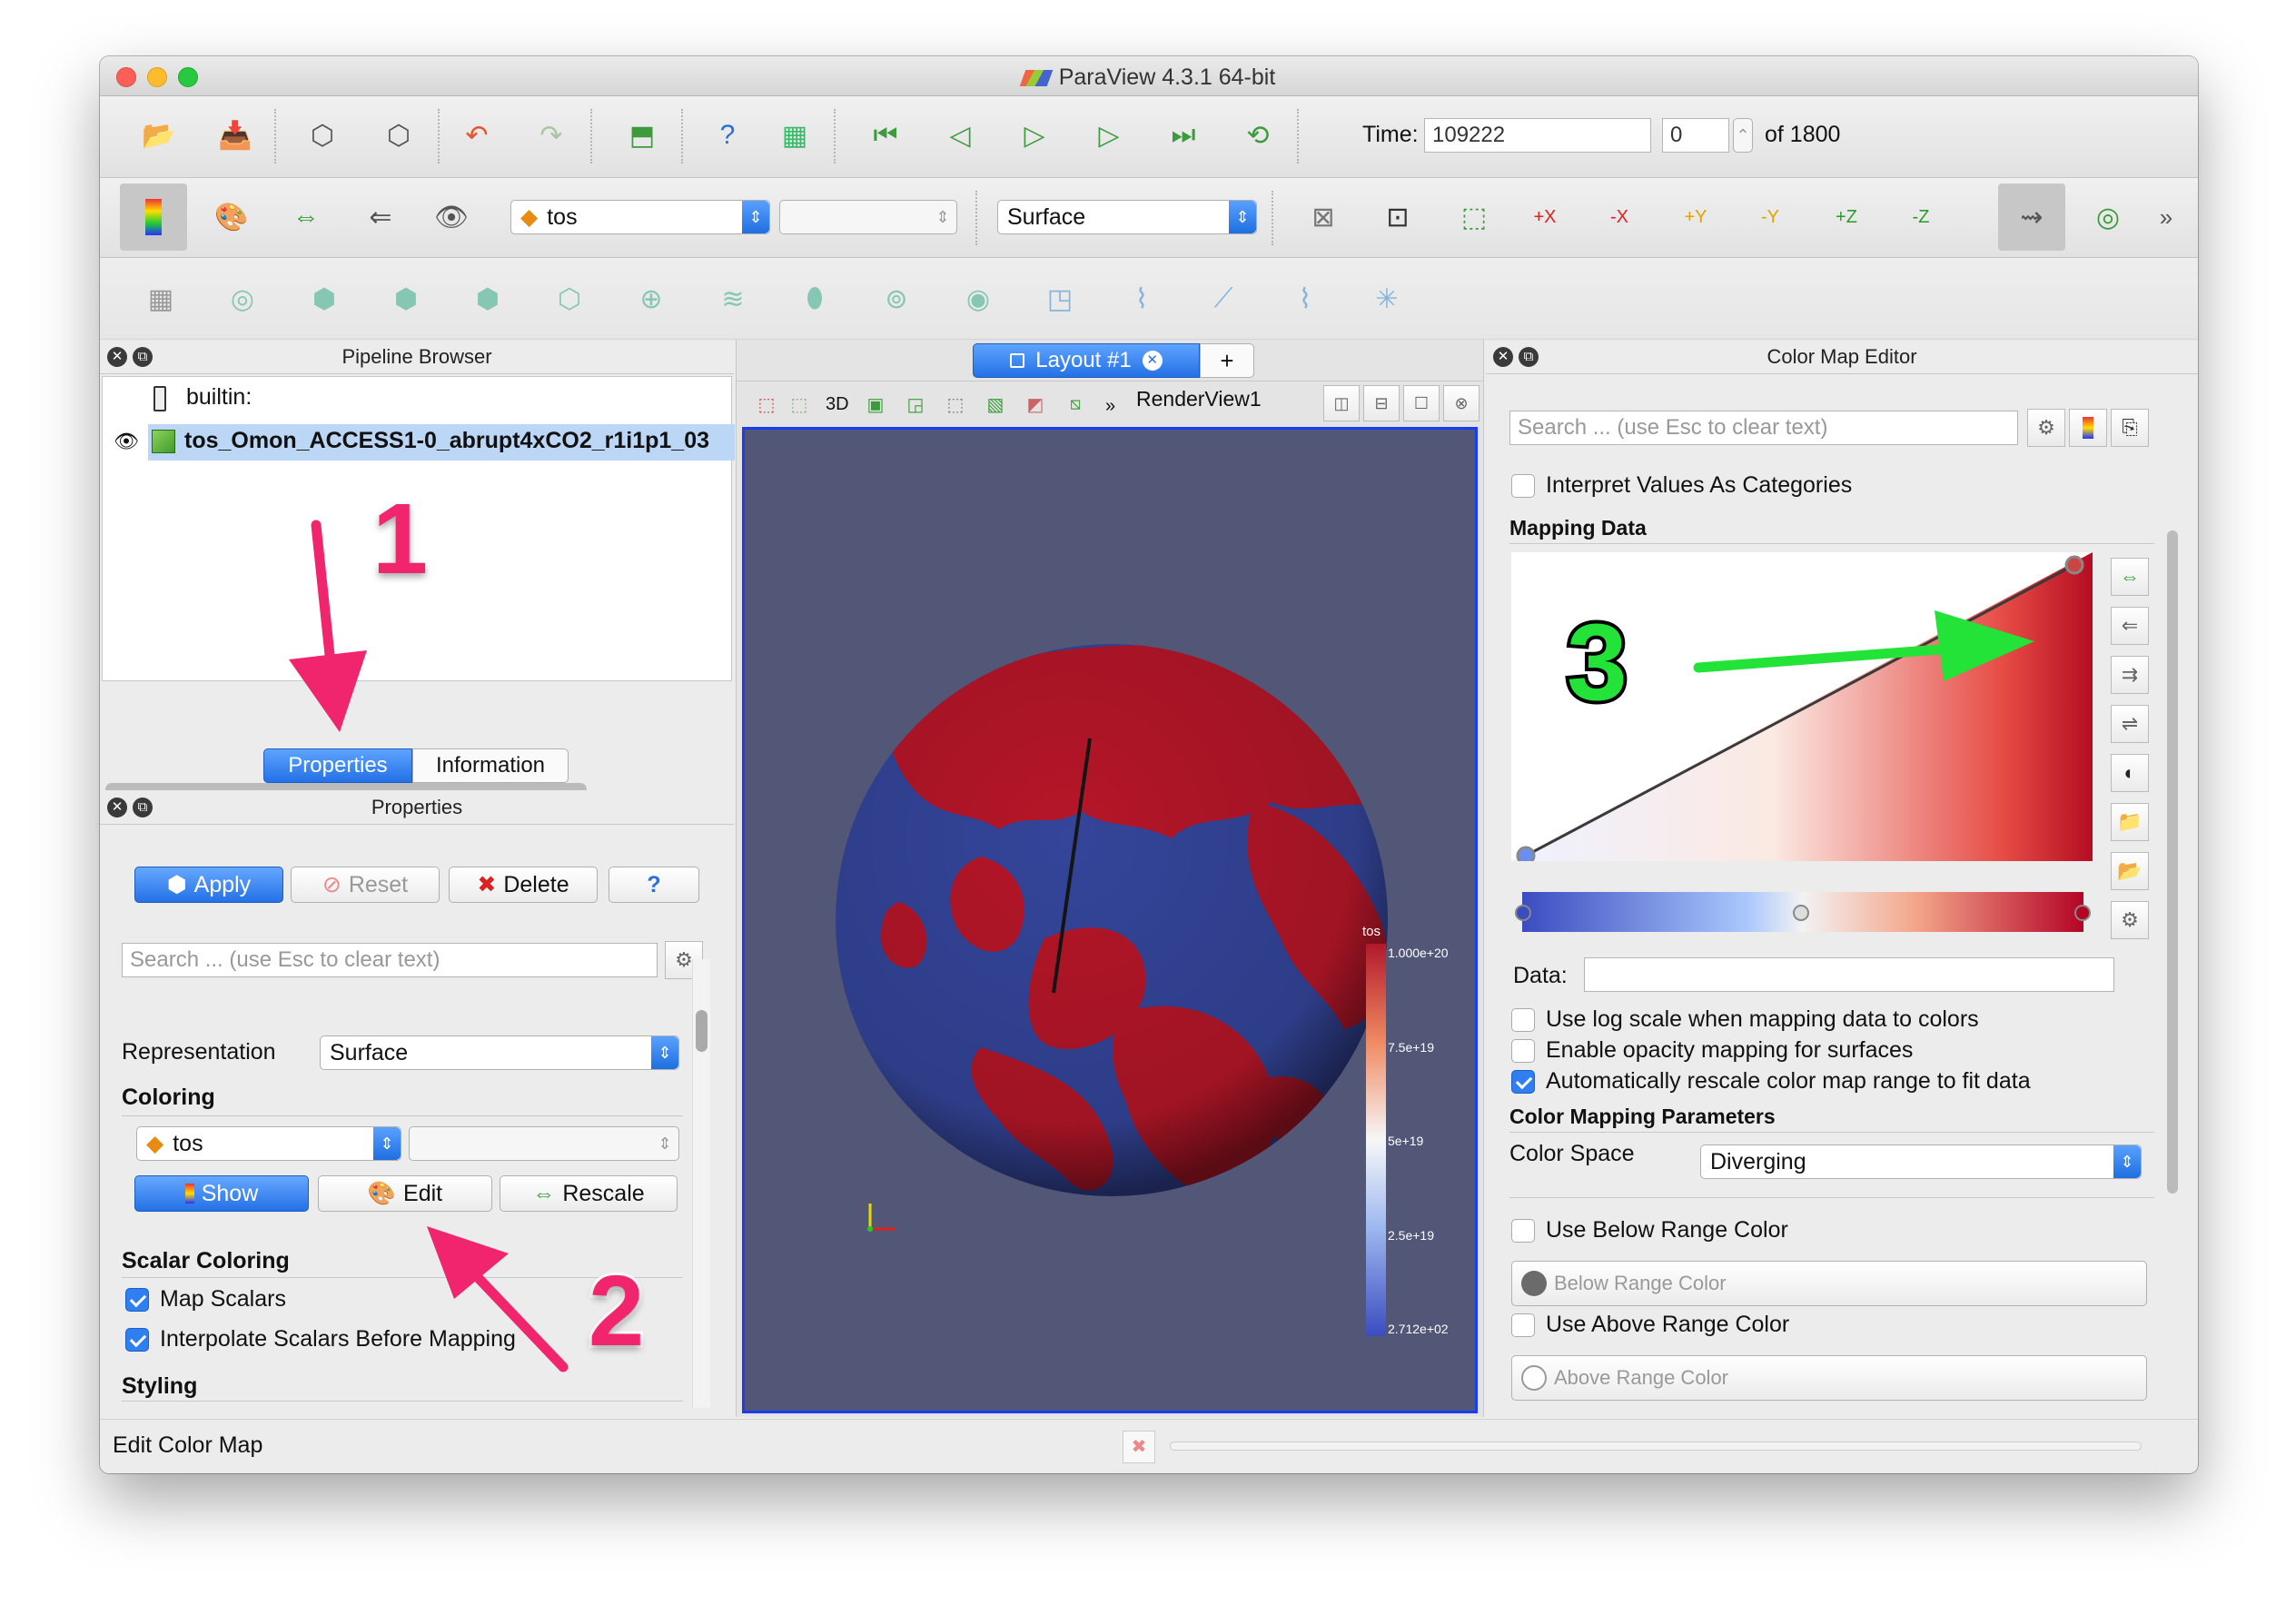 The image size is (2296, 1615). What do you see at coordinates (1503, 357) in the screenshot?
I see `close-panel-icon: ✕` at bounding box center [1503, 357].